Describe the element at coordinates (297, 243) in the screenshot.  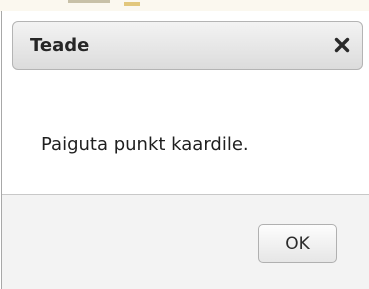
I see `ok-button: OK` at that location.